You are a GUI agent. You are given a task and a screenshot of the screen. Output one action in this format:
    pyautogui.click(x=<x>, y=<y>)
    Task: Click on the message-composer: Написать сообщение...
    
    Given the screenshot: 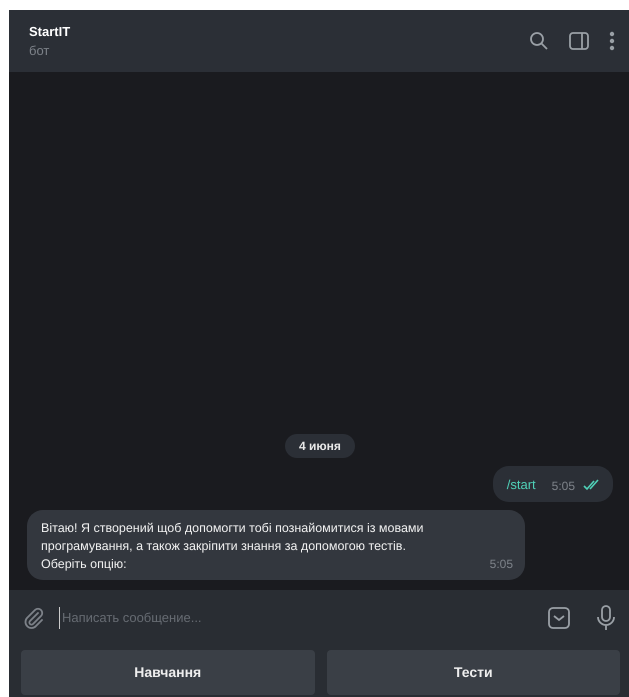 What is the action you would take?
    pyautogui.click(x=319, y=618)
    